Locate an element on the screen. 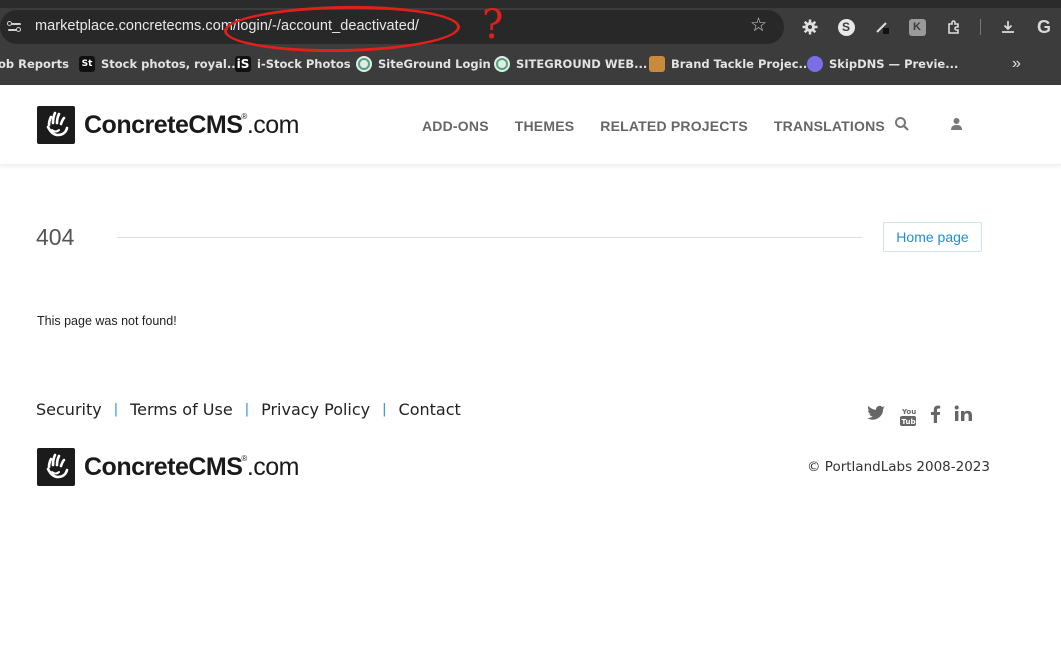  error-code: 404 is located at coordinates (55, 237).